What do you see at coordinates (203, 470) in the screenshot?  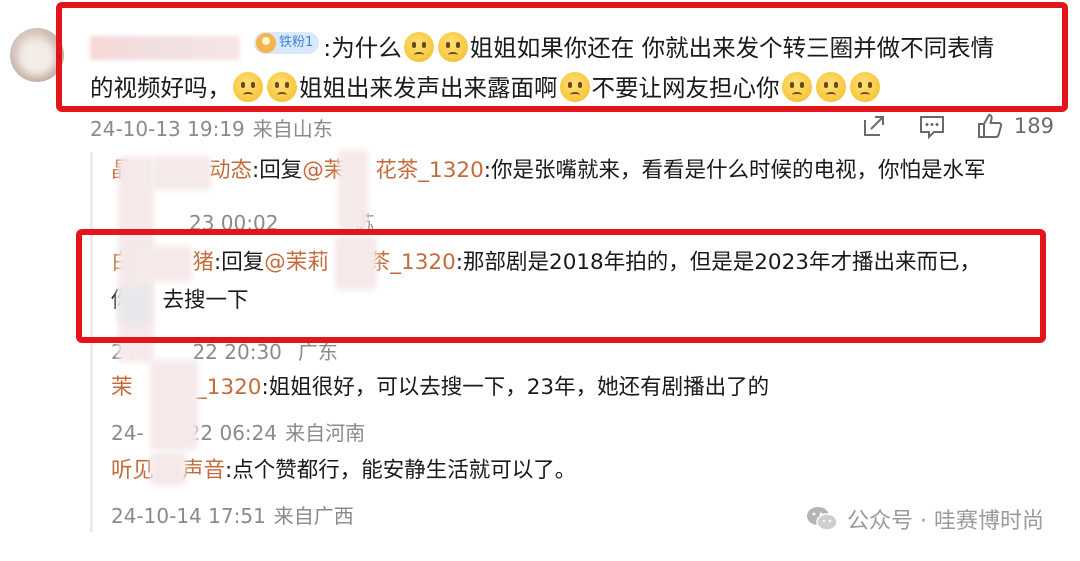 I see `reply-author-tail: 声音` at bounding box center [203, 470].